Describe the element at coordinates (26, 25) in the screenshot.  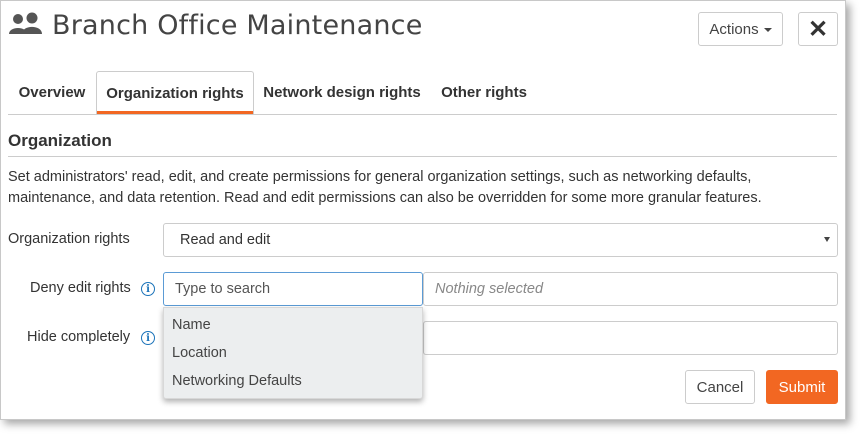
I see `users-icon` at that location.